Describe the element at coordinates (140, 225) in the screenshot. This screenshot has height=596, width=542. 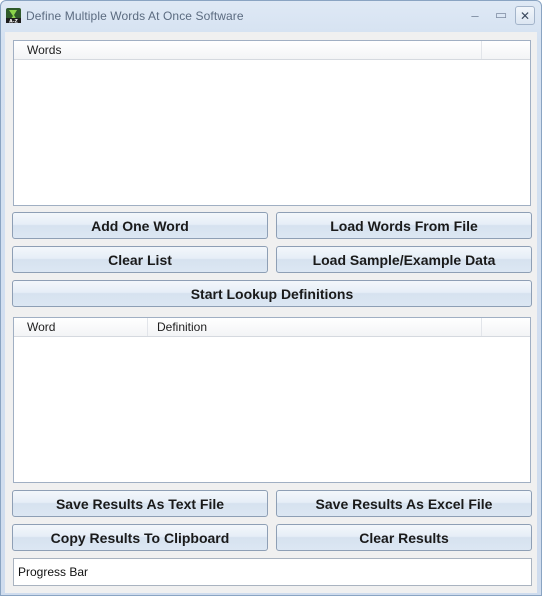
I see `add-one-word-button: Add One Word` at that location.